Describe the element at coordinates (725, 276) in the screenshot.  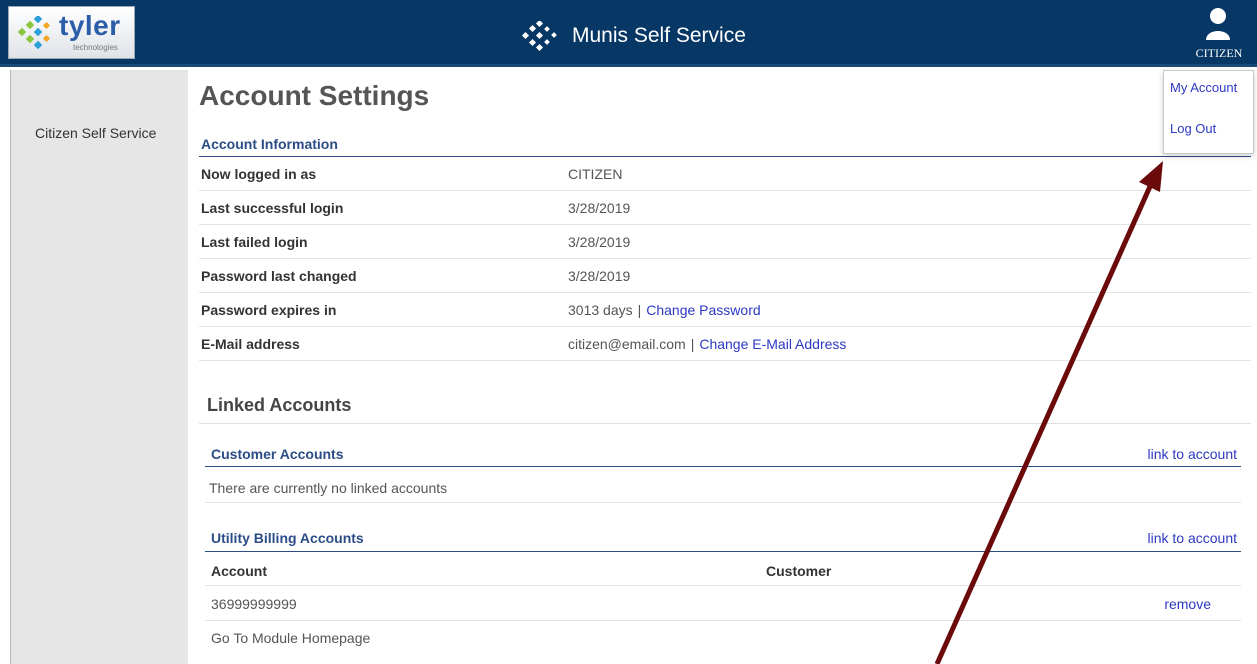
I see `info-row-password-last-changed: Password last changed 3/28/2019` at that location.